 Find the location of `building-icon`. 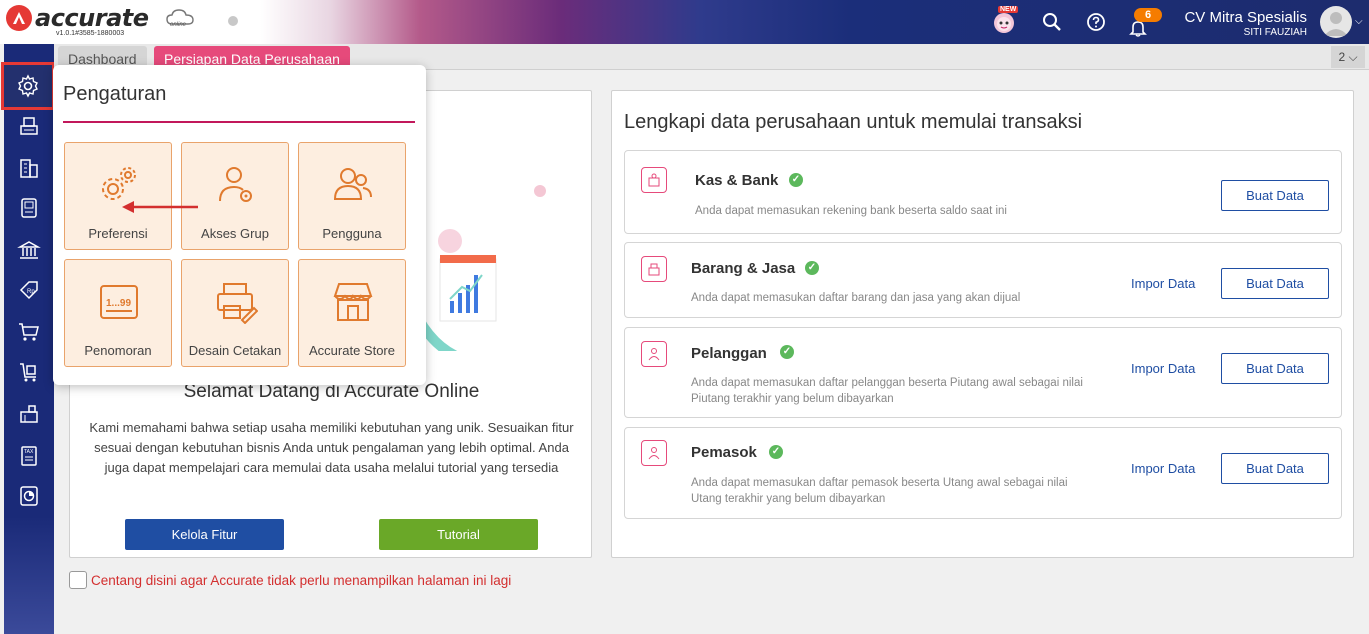

building-icon is located at coordinates (29, 168).